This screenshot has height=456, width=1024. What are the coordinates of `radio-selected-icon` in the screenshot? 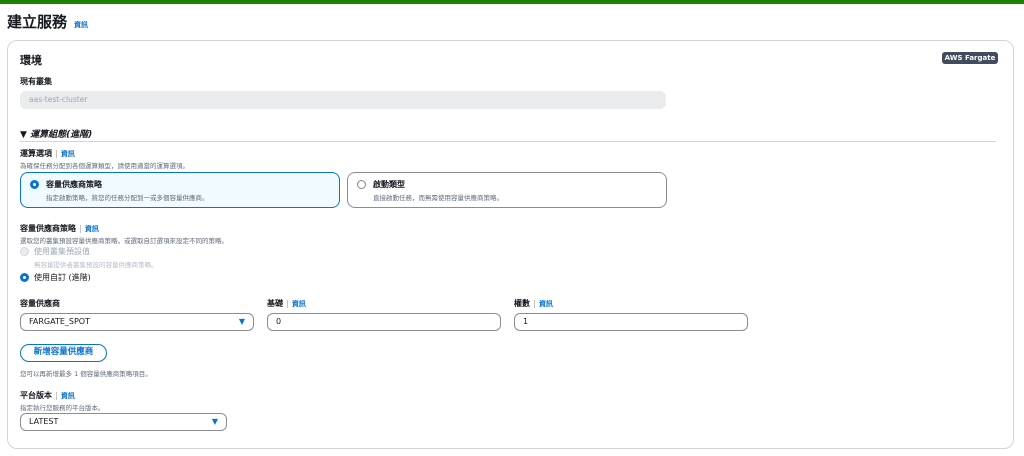 It's located at (34, 184).